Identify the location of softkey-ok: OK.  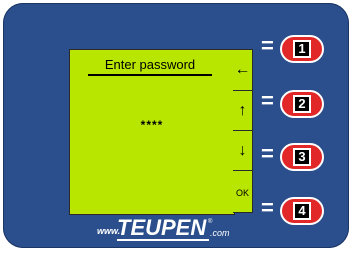
(242, 192).